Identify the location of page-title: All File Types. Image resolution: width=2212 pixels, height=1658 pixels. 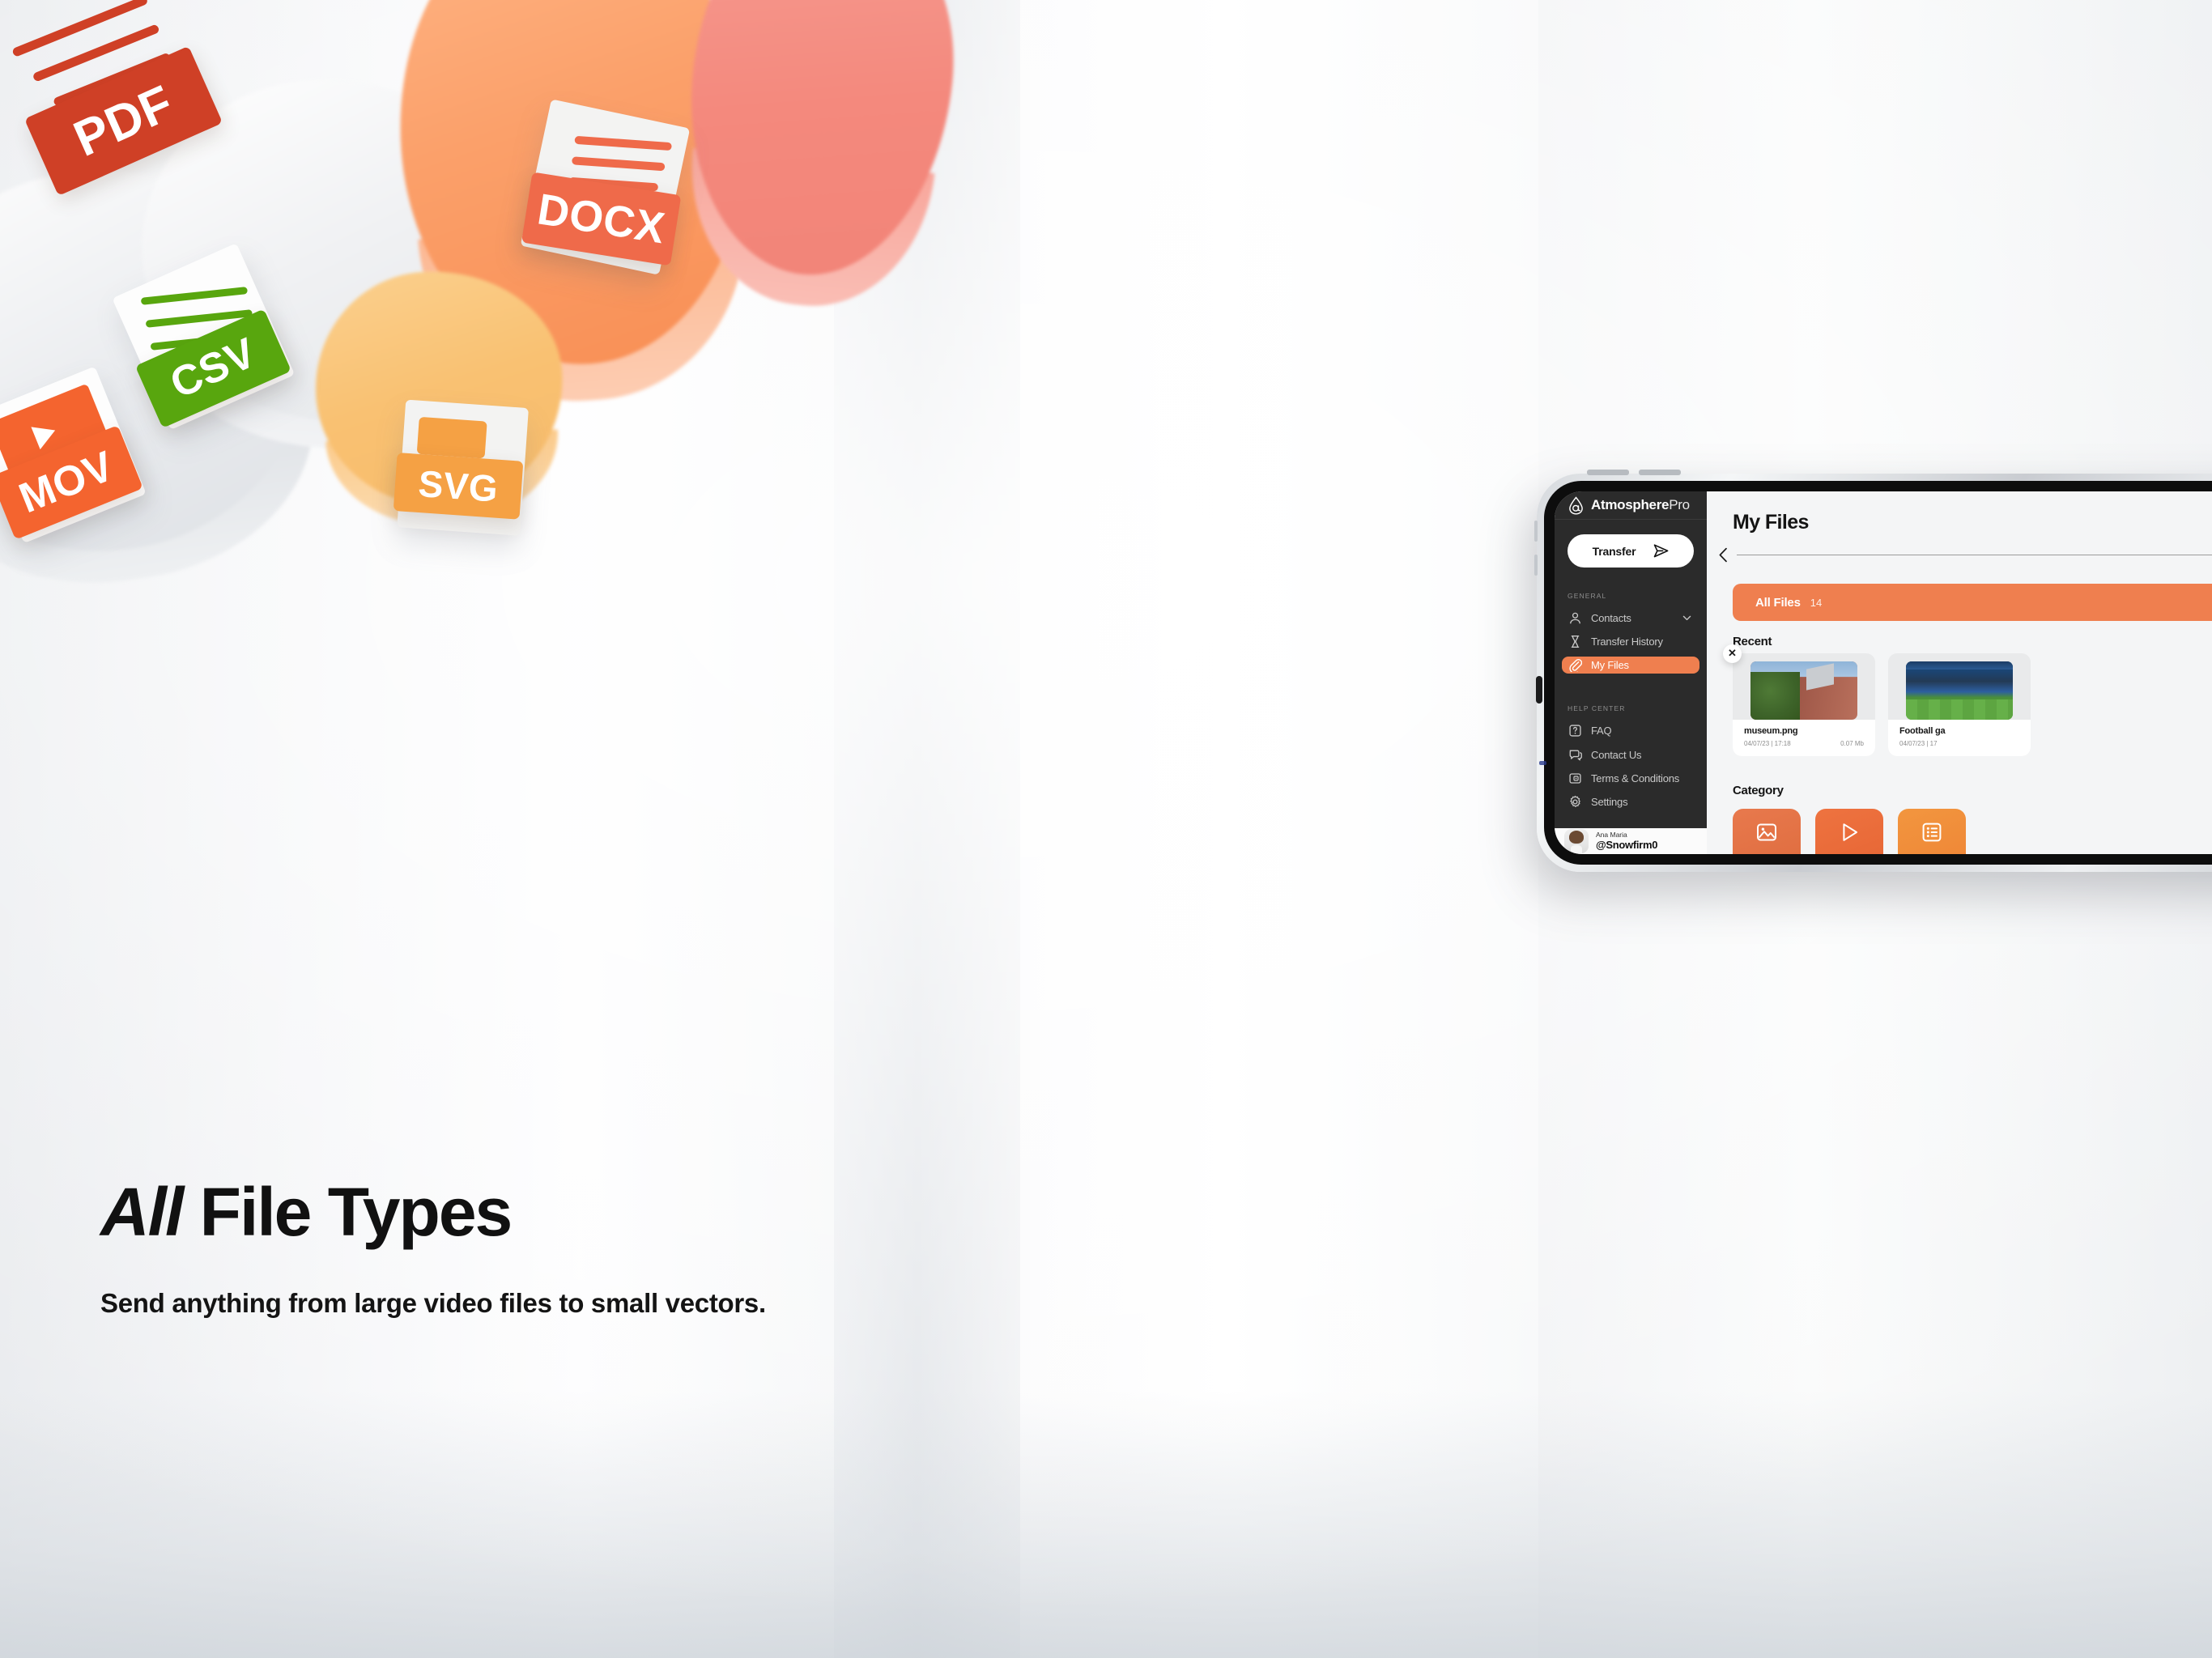
(433, 1212).